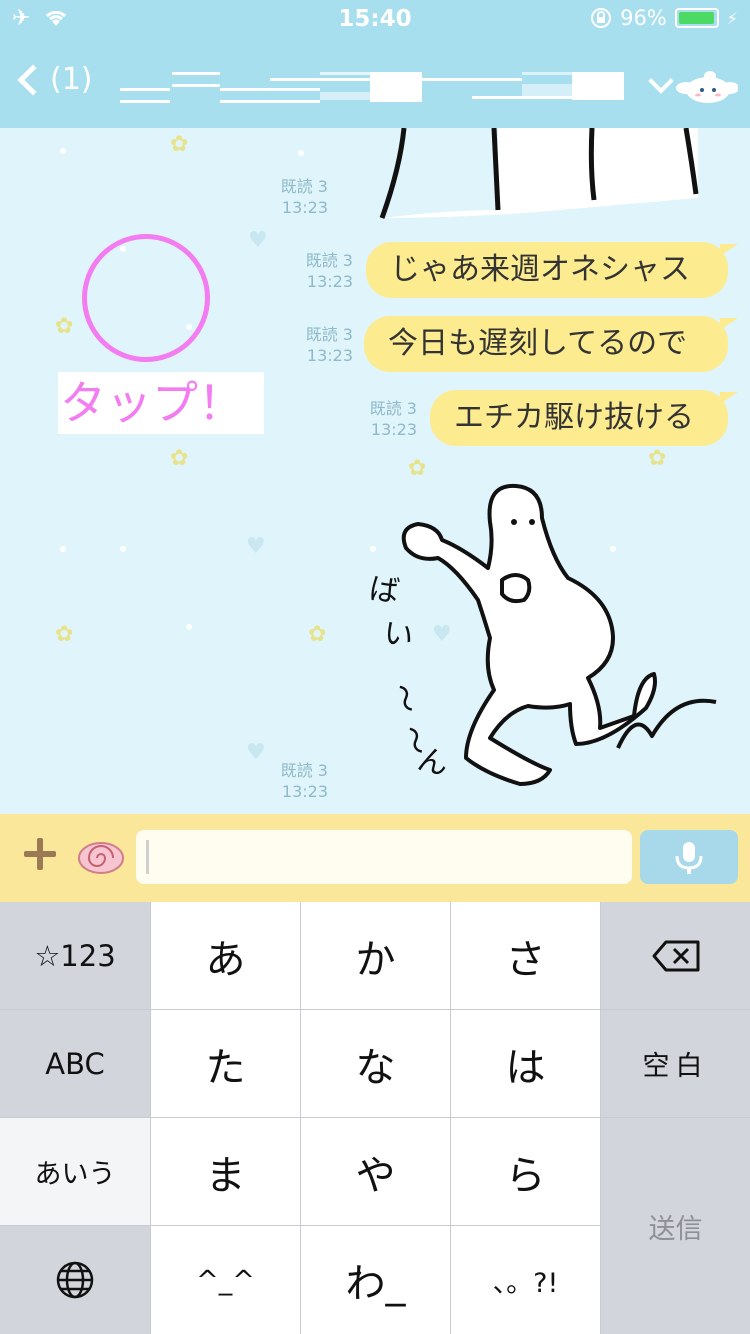 The width and height of the screenshot is (750, 1334). What do you see at coordinates (75, 1063) in the screenshot?
I see `key-abc: ABC` at bounding box center [75, 1063].